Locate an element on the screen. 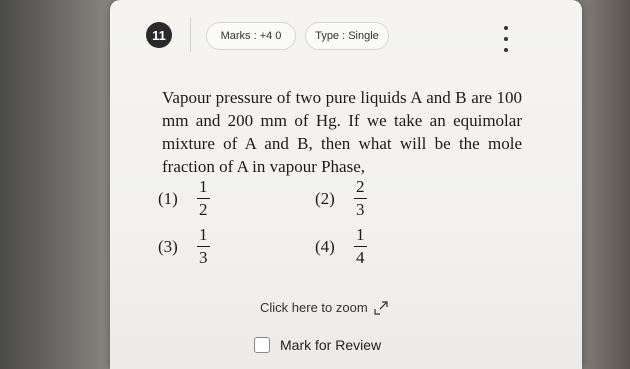 The height and width of the screenshot is (369, 630). kebab-menu-icon is located at coordinates (506, 39).